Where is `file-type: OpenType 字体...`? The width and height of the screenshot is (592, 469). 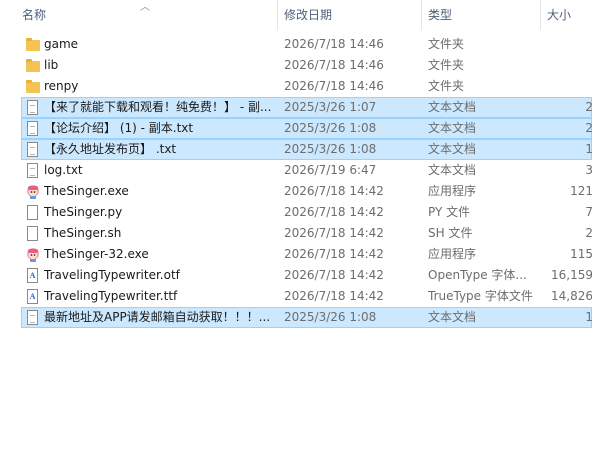
file-type: OpenType 字体... is located at coordinates (477, 275).